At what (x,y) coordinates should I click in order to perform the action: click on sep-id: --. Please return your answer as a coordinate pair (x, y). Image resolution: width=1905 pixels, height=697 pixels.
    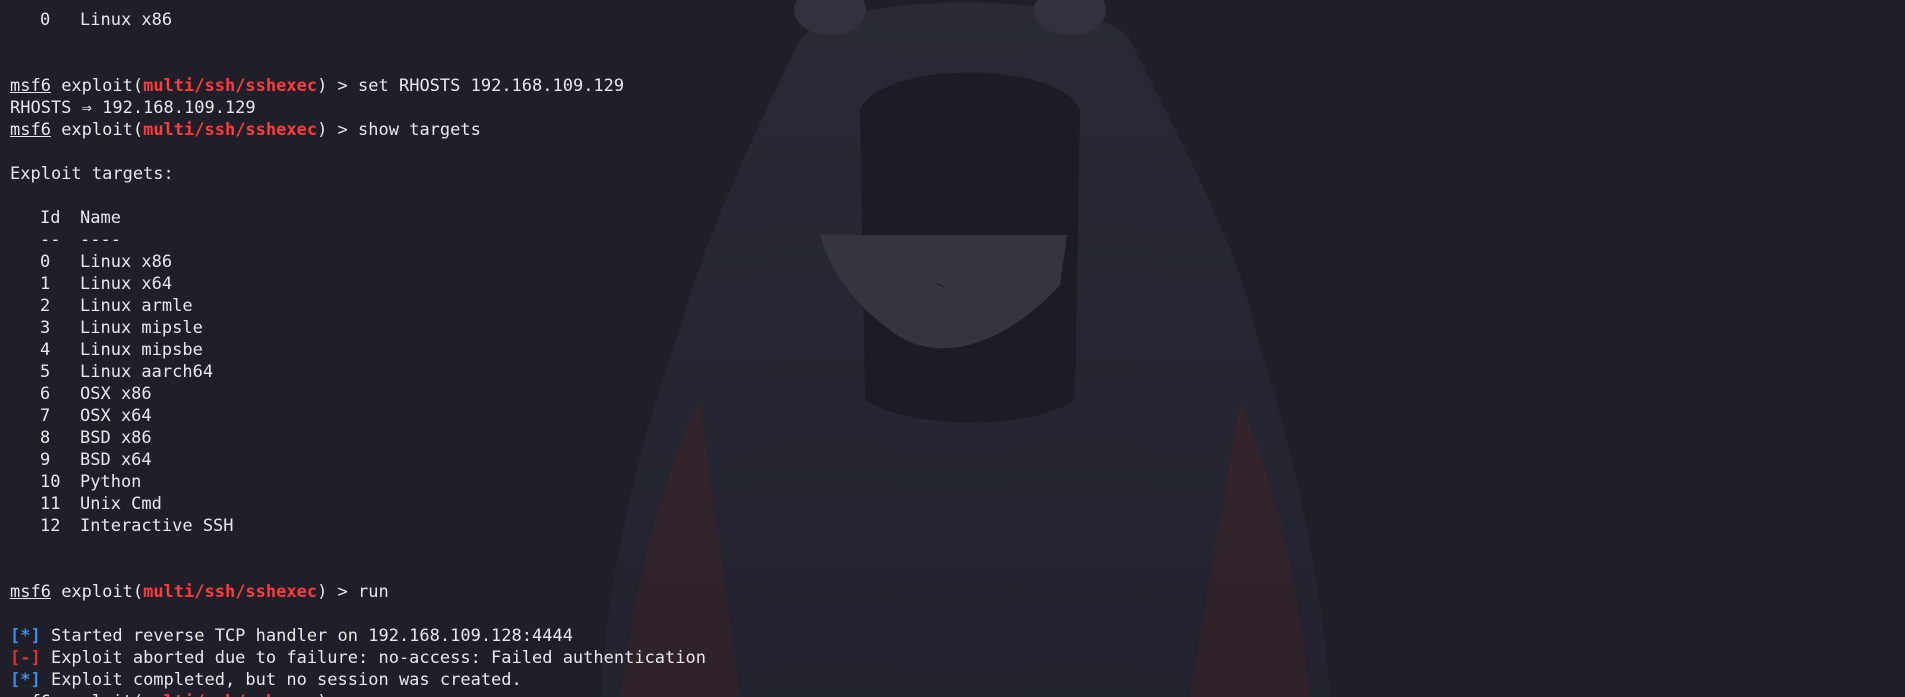
    Looking at the image, I should click on (50, 240).